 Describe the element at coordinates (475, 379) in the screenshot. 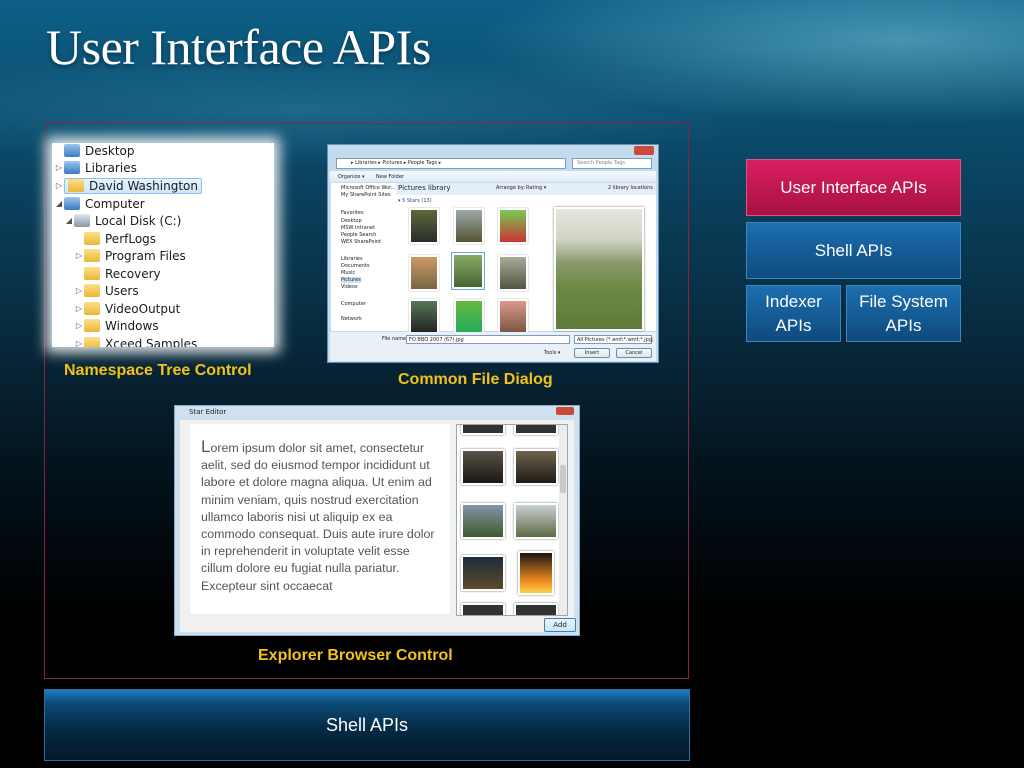

I see `file-dialog-caption: Common File Dialog` at that location.